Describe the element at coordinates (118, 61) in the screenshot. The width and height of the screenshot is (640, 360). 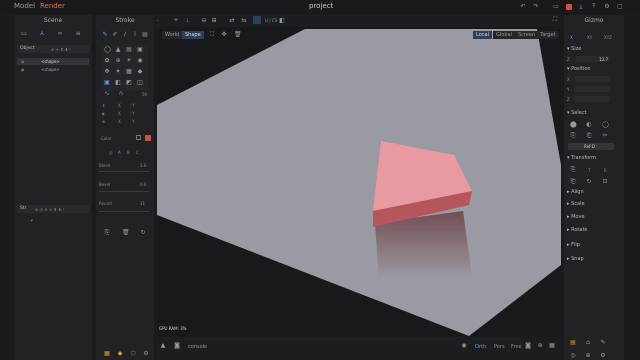
I see `shape-icon: ⊕` at that location.